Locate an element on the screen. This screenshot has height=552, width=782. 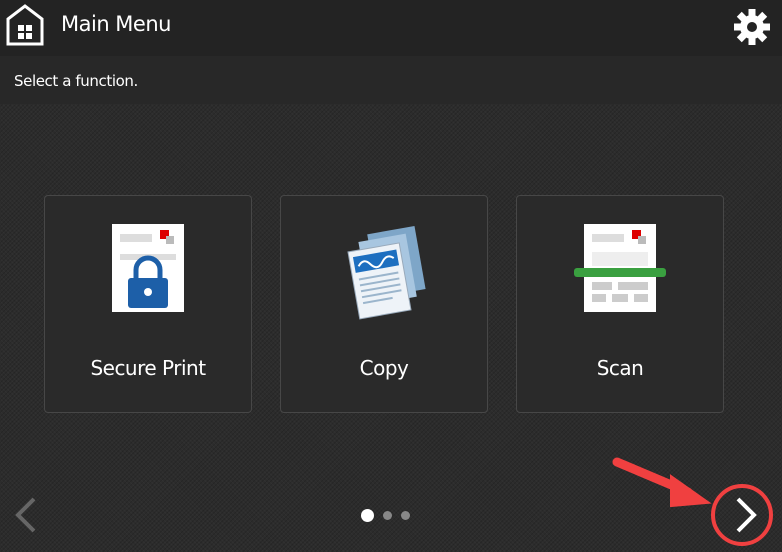
tile-copy: Copy is located at coordinates (384, 304).